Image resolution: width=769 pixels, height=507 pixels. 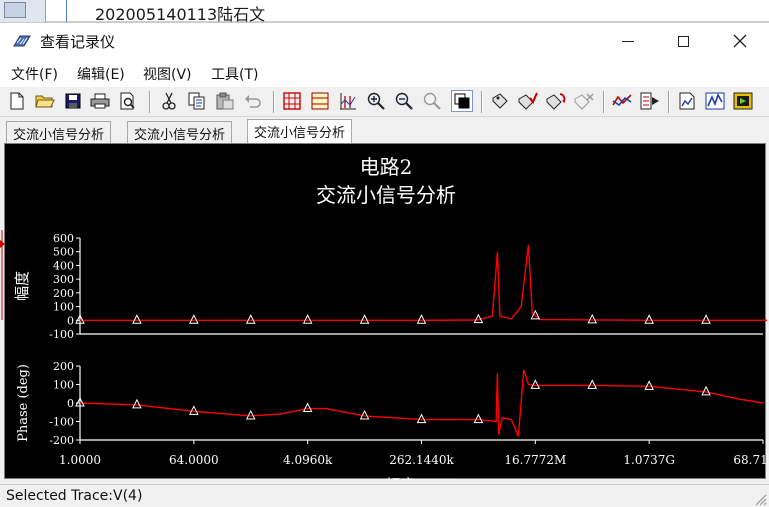 I want to click on title-bar: 查看记录仪, so click(x=384, y=41).